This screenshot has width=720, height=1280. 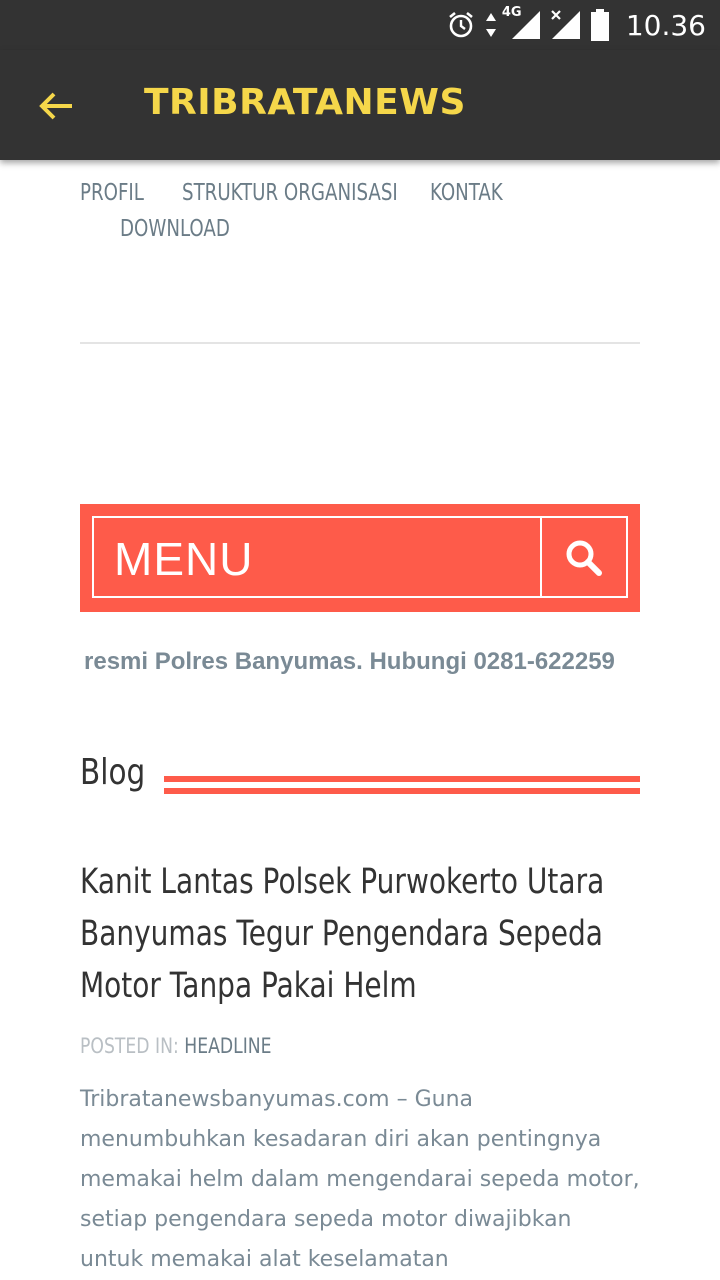 What do you see at coordinates (129, 1046) in the screenshot?
I see `posted-in-label: POSTED IN:` at bounding box center [129, 1046].